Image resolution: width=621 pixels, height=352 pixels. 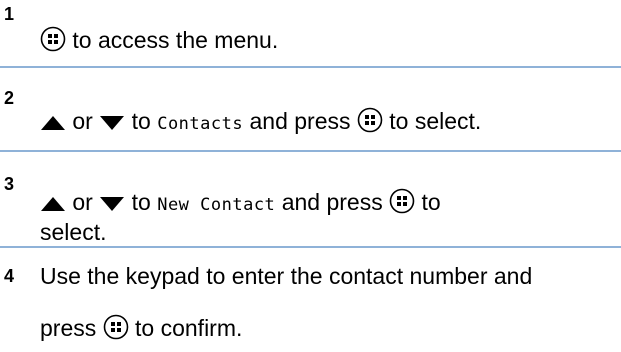 What do you see at coordinates (435, 121) in the screenshot?
I see `to-select-text: to select.` at bounding box center [435, 121].